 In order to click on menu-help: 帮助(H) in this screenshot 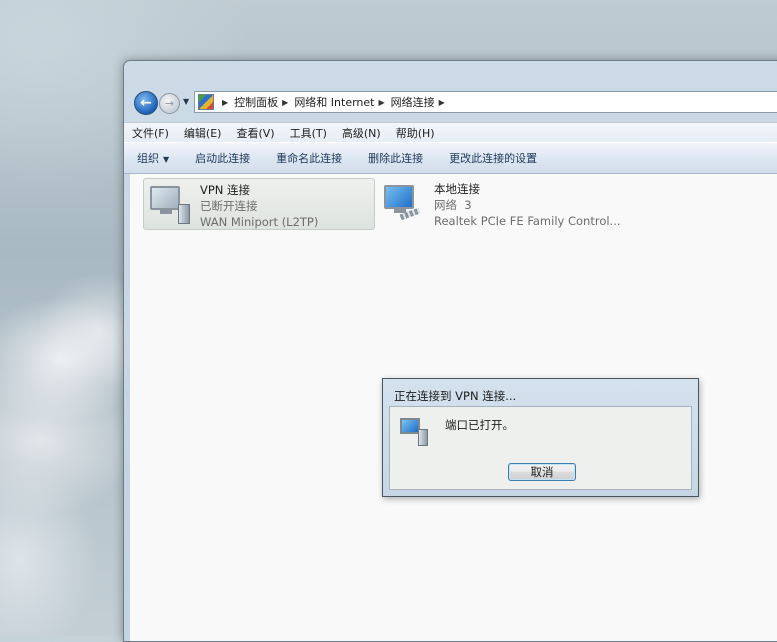, I will do `click(415, 133)`.